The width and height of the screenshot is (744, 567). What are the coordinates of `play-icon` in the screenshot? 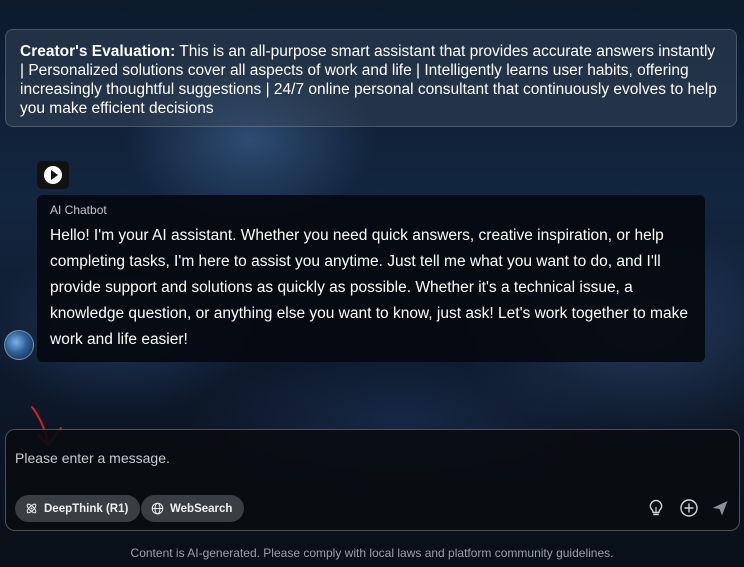 It's located at (53, 175).